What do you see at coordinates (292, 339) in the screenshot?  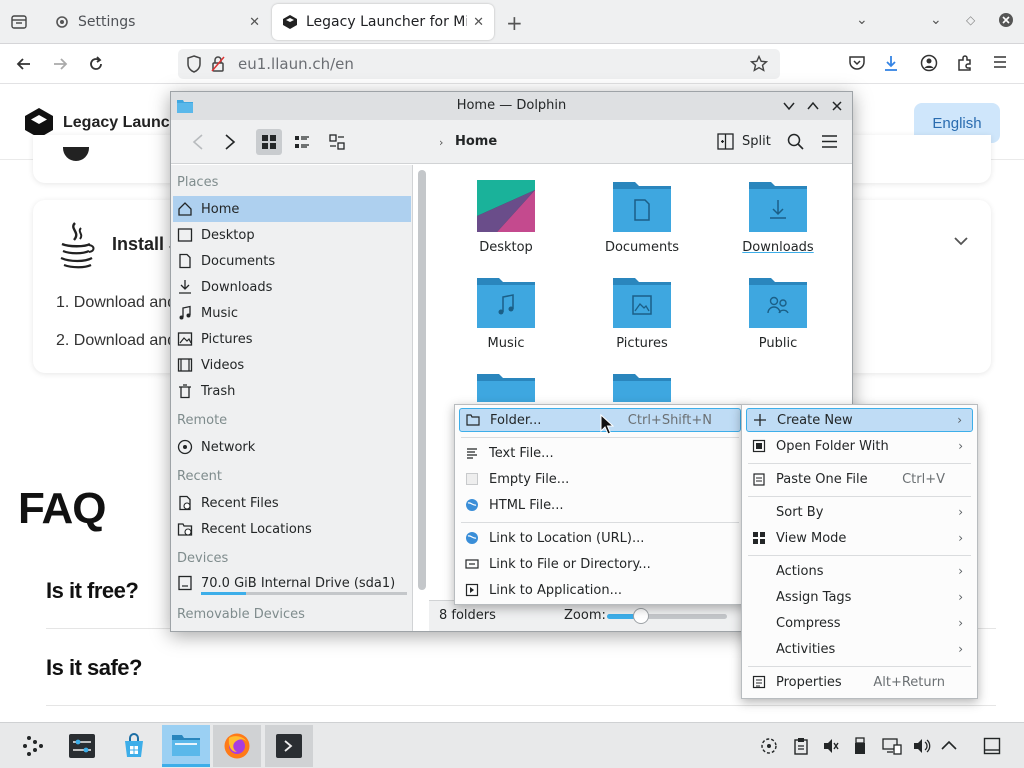 I see `places-item-pictures: Pictures` at bounding box center [292, 339].